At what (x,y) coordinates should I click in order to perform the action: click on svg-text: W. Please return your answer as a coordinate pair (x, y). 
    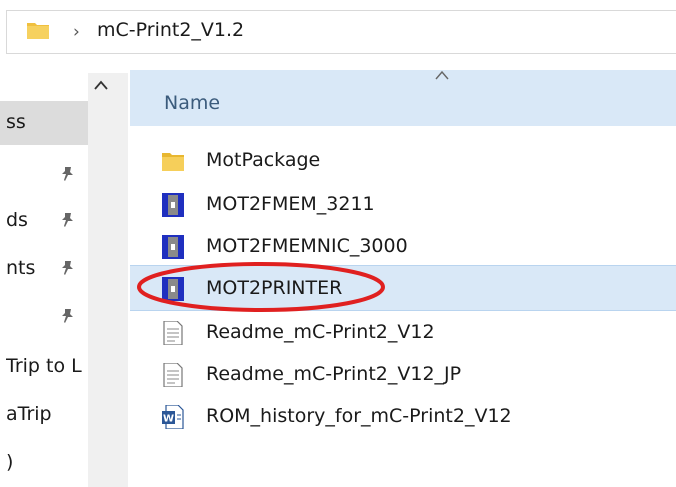
    Looking at the image, I should click on (168, 419).